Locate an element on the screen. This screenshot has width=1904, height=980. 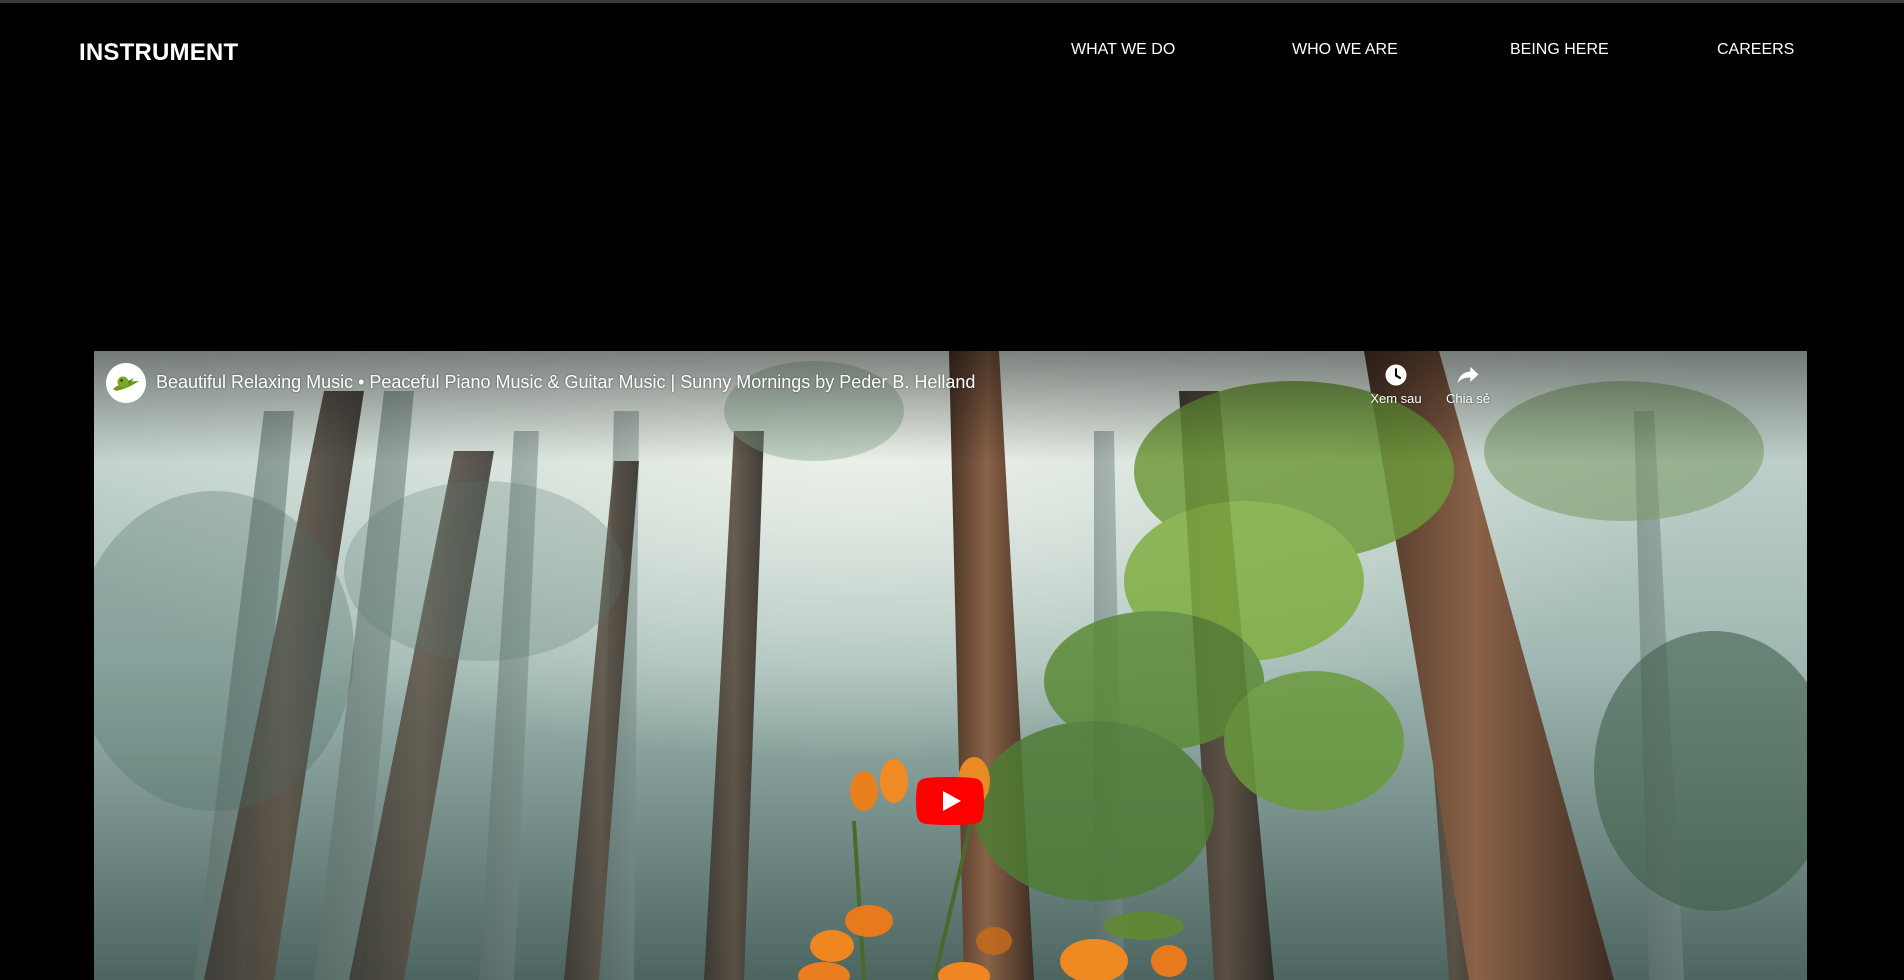
nav-who-we-are: WHO WE ARE is located at coordinates (1345, 50).